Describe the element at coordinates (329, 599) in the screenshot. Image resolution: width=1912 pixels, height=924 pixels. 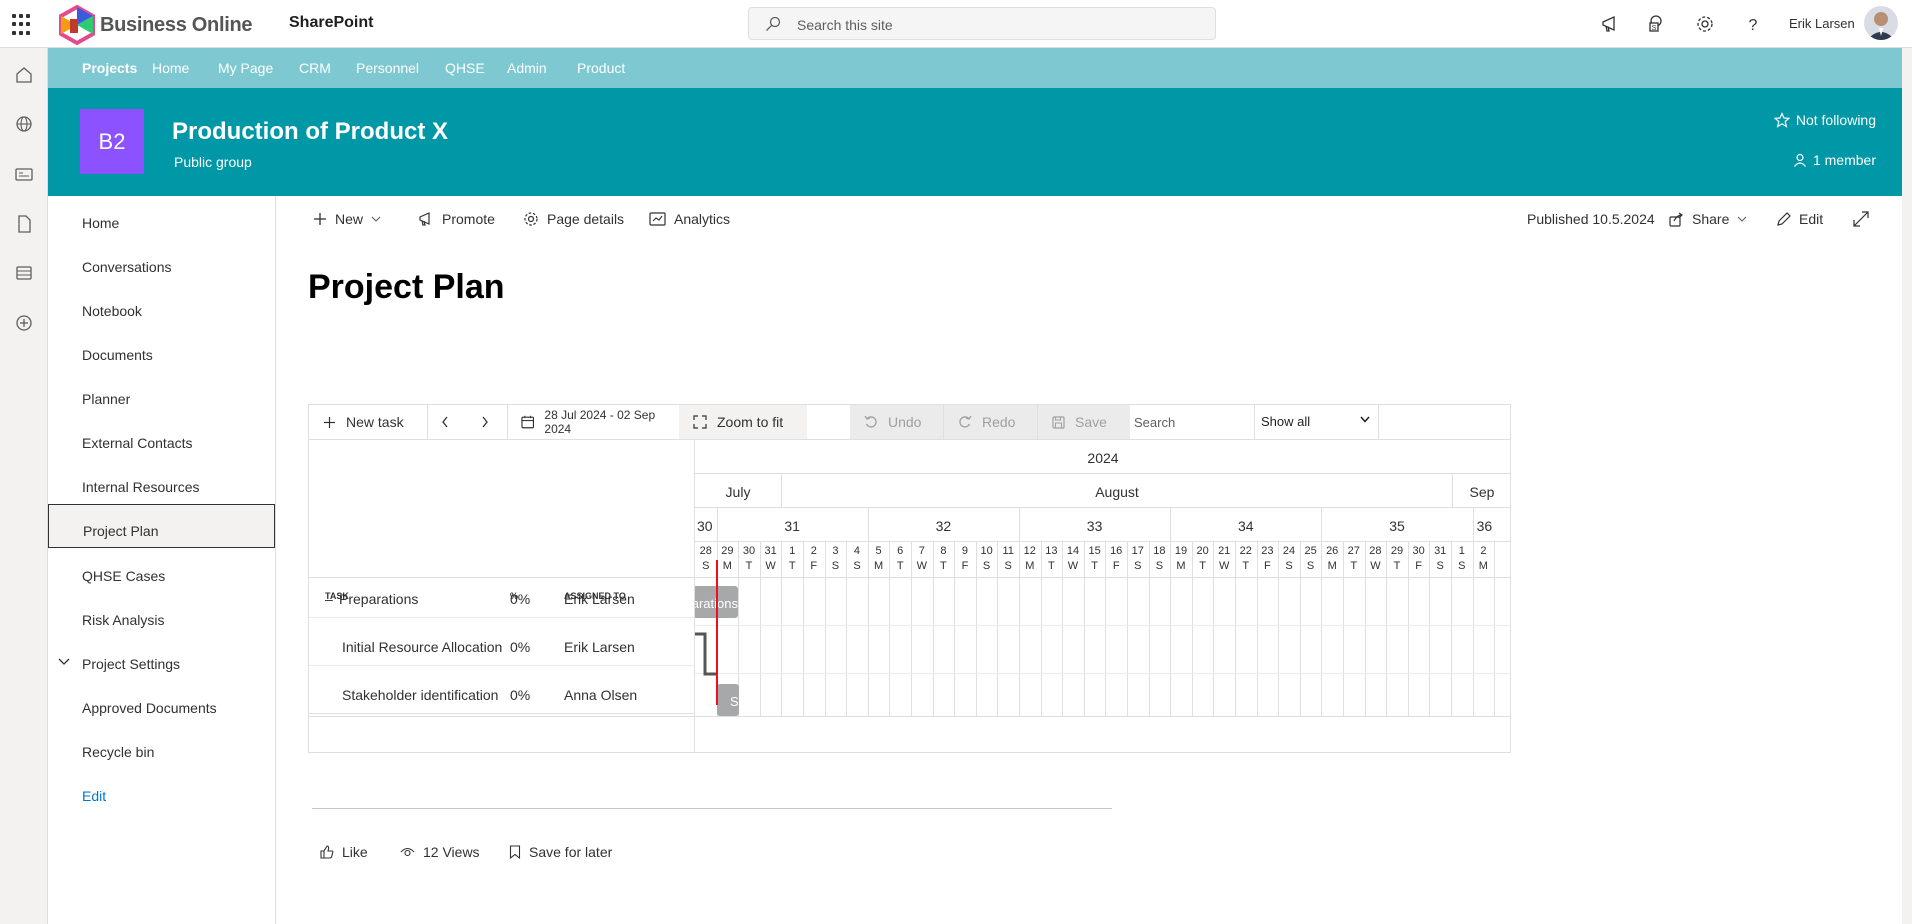
I see `collapse-toggle: –` at that location.